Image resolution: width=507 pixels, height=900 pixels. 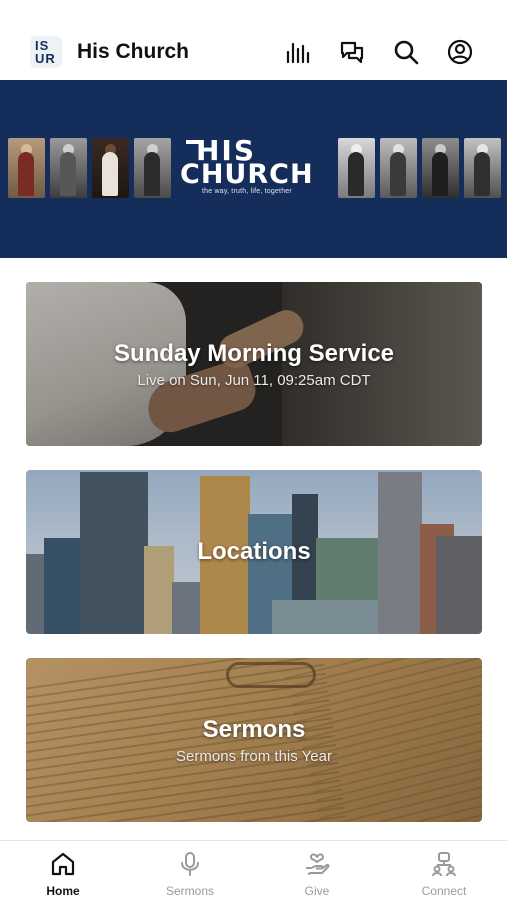 I want to click on tab-connect: Connect, so click(x=444, y=870).